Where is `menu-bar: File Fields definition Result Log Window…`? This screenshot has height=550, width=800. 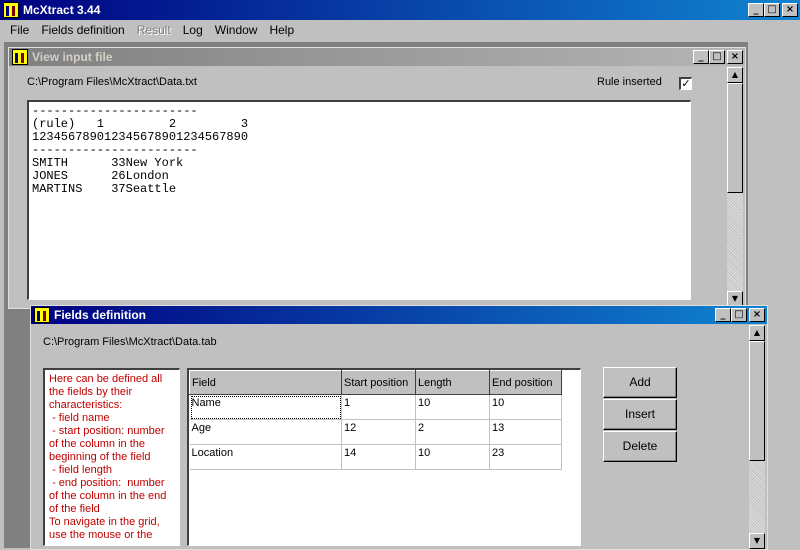 menu-bar: File Fields definition Result Log Window… is located at coordinates (400, 30).